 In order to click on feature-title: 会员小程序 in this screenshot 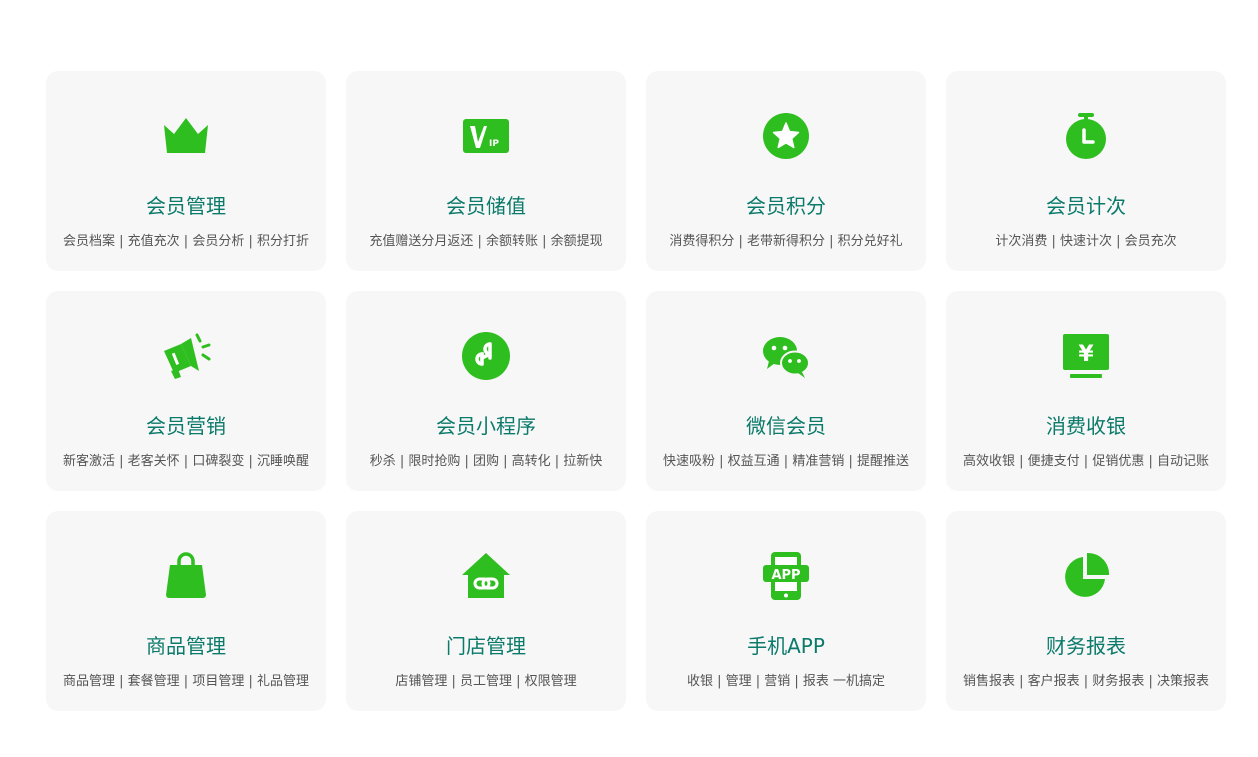, I will do `click(486, 426)`.